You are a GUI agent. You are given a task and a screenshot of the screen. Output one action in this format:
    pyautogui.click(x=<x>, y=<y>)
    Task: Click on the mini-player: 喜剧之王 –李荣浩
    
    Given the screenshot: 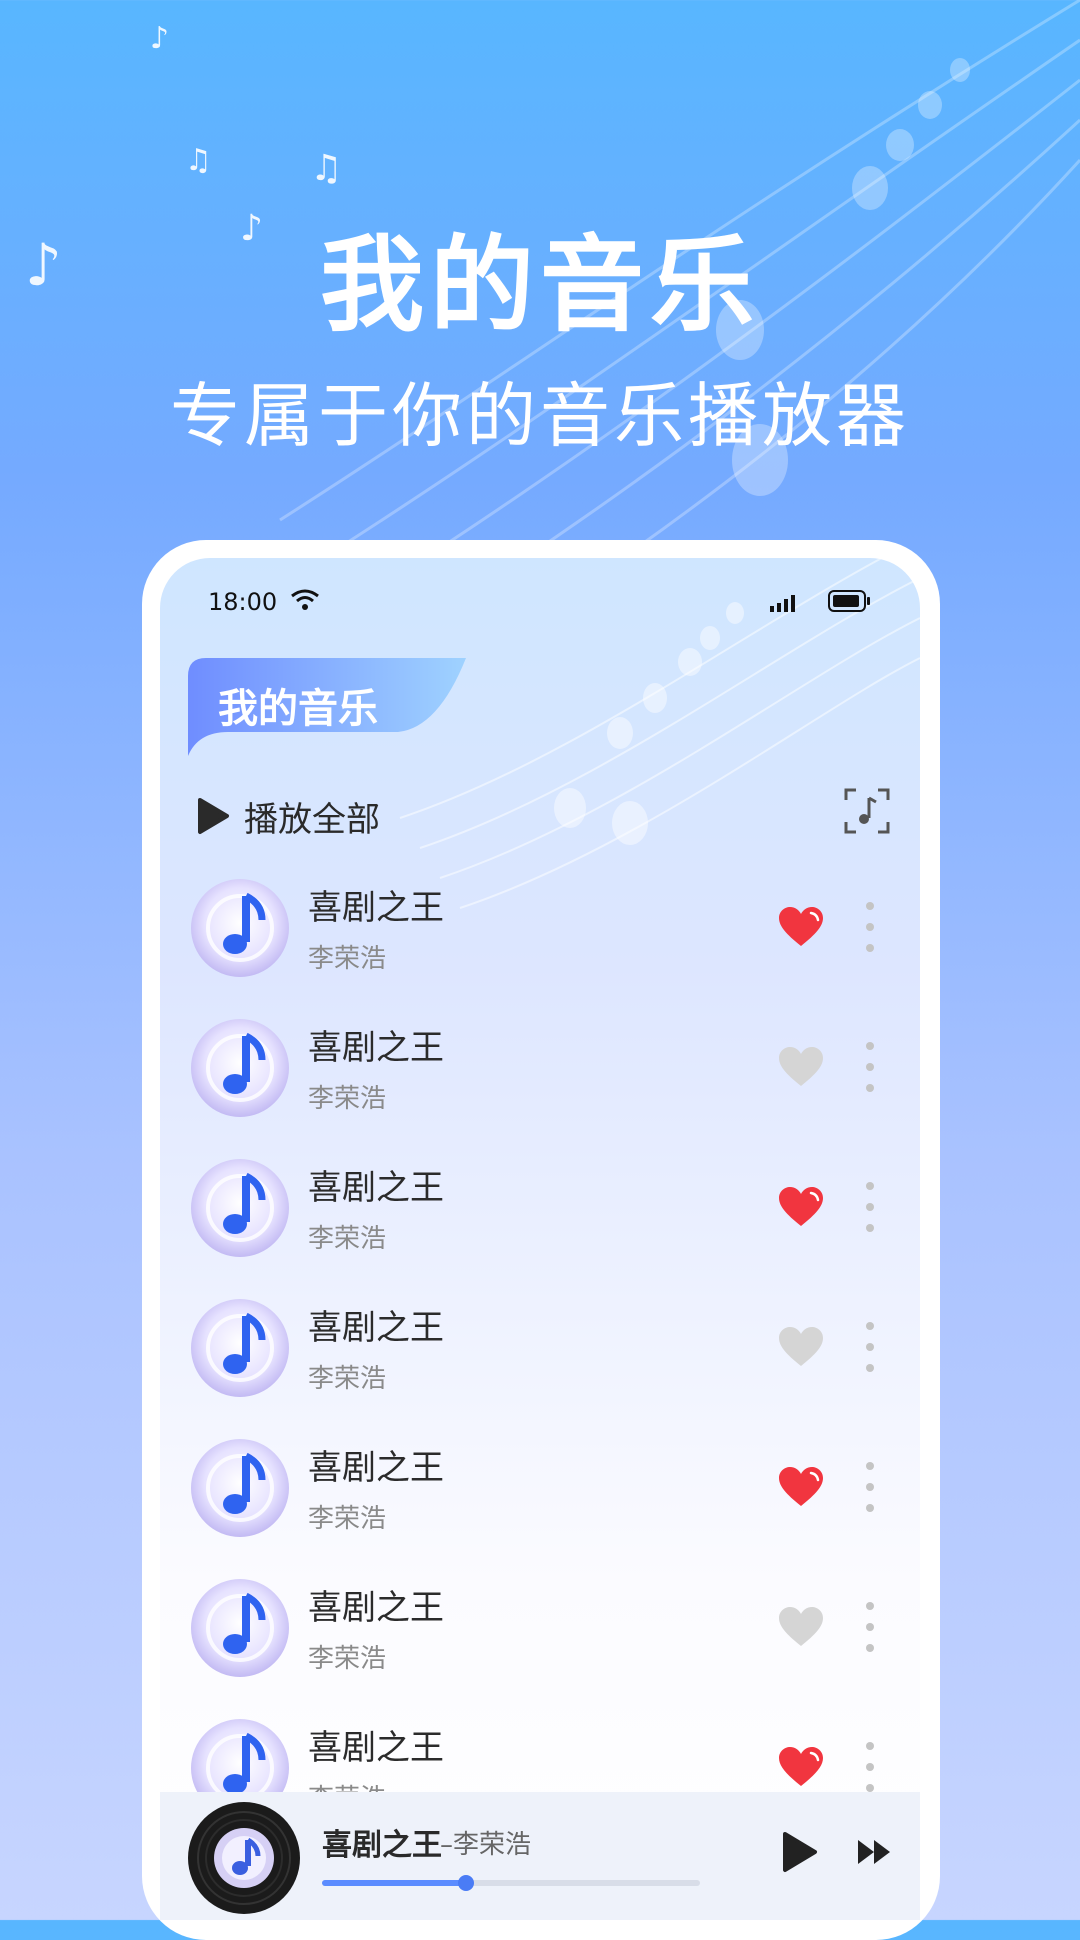 What is the action you would take?
    pyautogui.click(x=540, y=1856)
    